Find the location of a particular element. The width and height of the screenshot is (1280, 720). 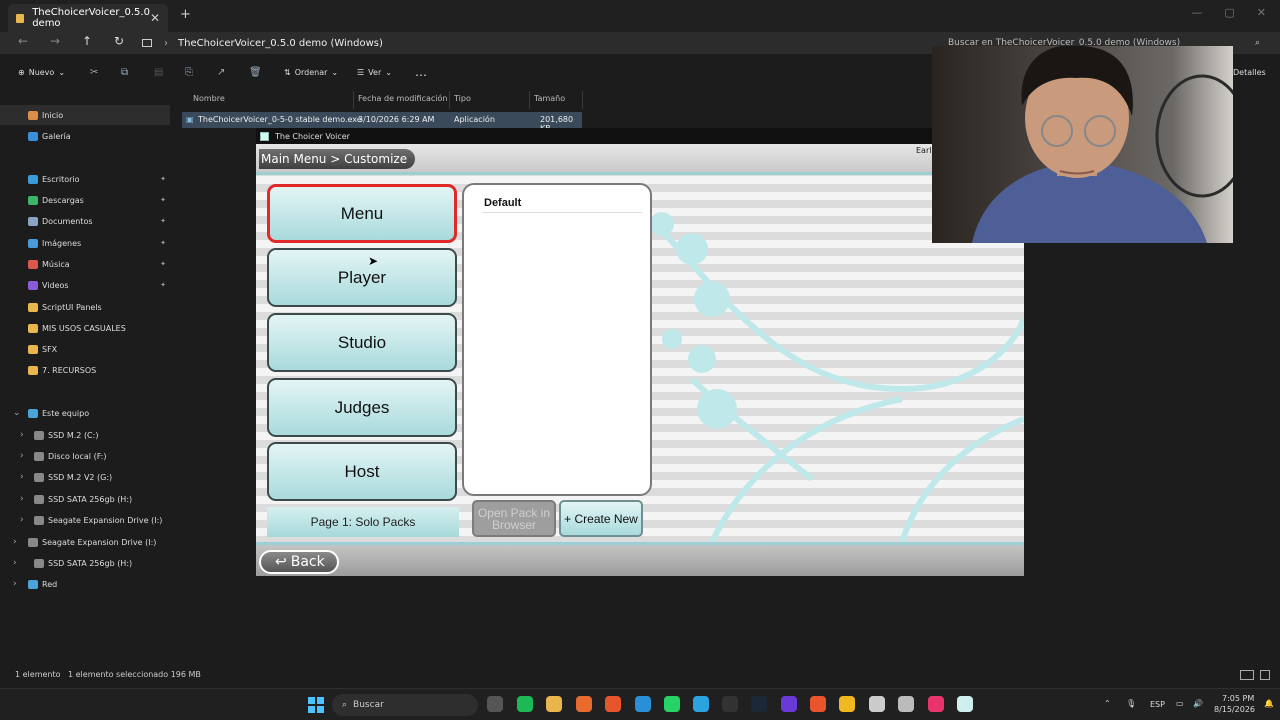

sidebar-item: Documentos ✦ is located at coordinates (85, 221).